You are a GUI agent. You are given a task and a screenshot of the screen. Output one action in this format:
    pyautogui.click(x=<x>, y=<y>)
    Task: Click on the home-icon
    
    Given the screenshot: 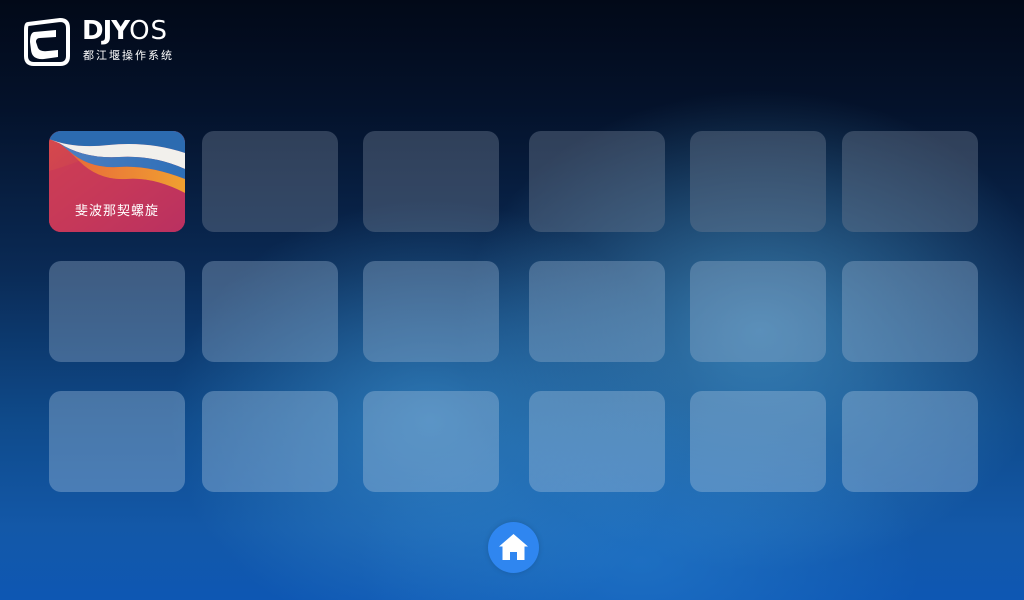 What is the action you would take?
    pyautogui.click(x=513, y=547)
    